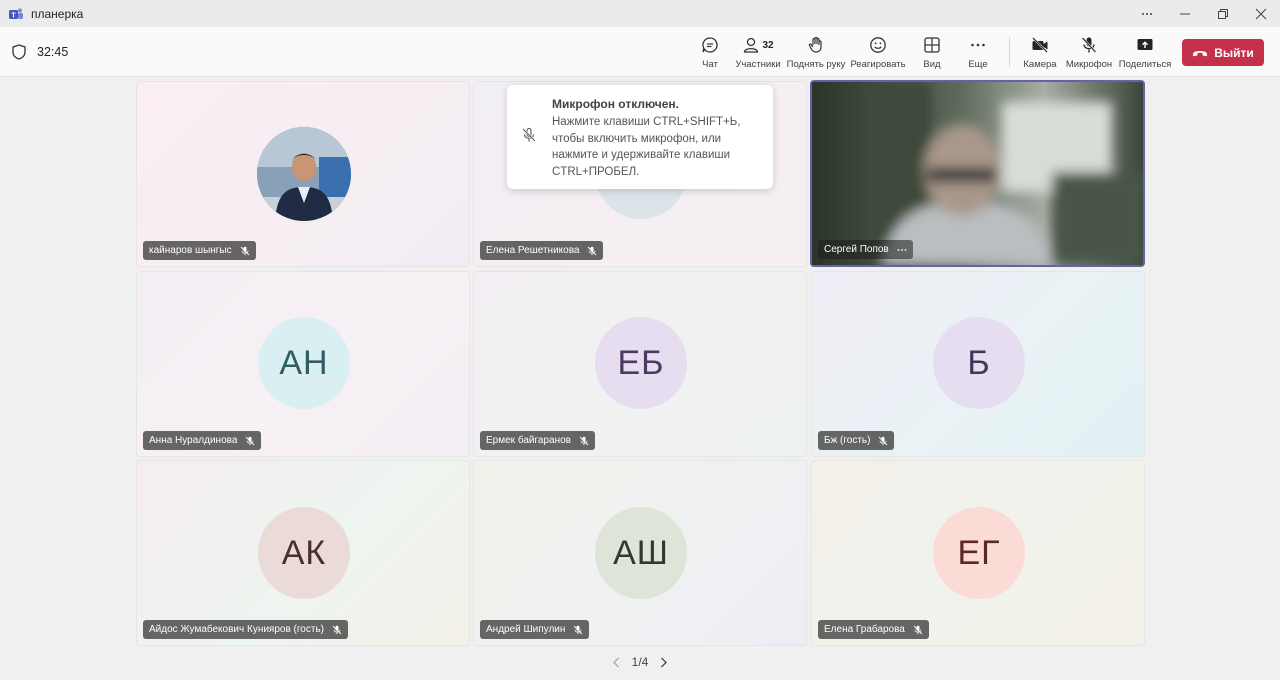 This screenshot has width=1280, height=680. What do you see at coordinates (978, 45) in the screenshot?
I see `more-icon` at bounding box center [978, 45].